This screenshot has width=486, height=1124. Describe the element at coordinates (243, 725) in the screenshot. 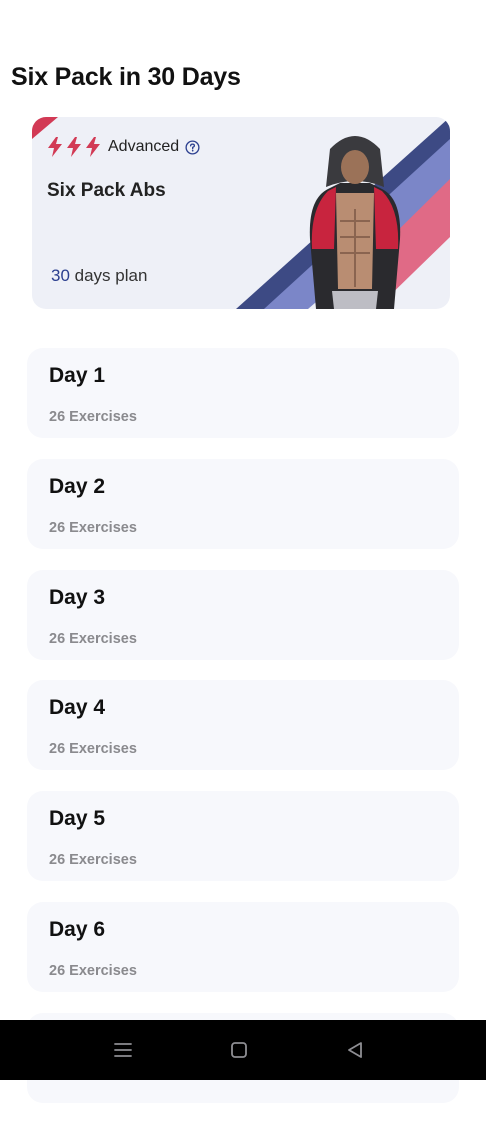

I see `day-item-4: Day 4 26 Exercises` at that location.